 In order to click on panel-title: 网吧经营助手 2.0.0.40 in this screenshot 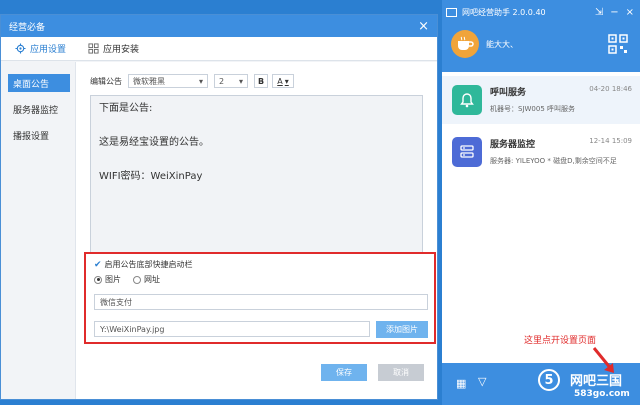, I will do `click(504, 12)`.